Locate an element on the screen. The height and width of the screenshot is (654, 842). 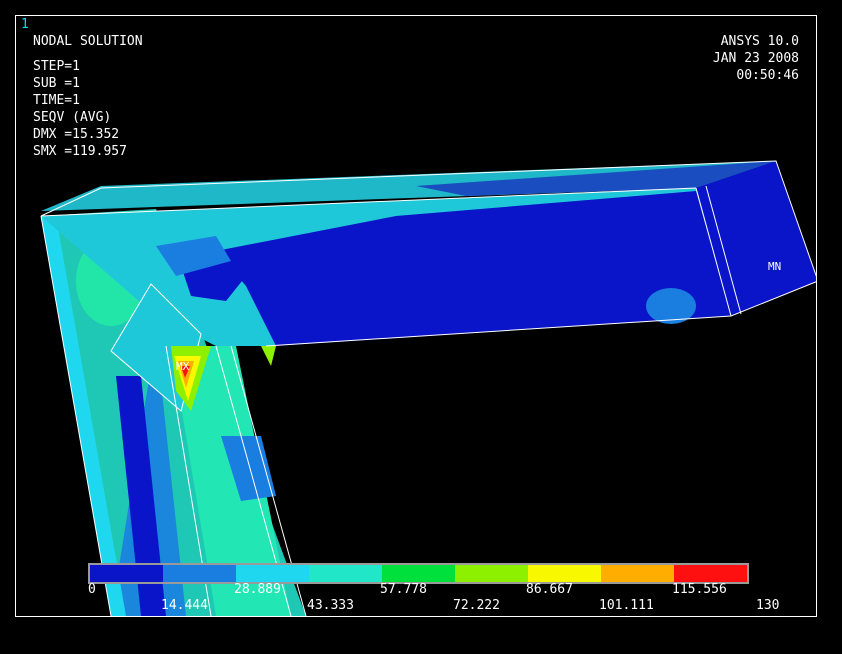
legend-tick: 0 is located at coordinates (92, 589).